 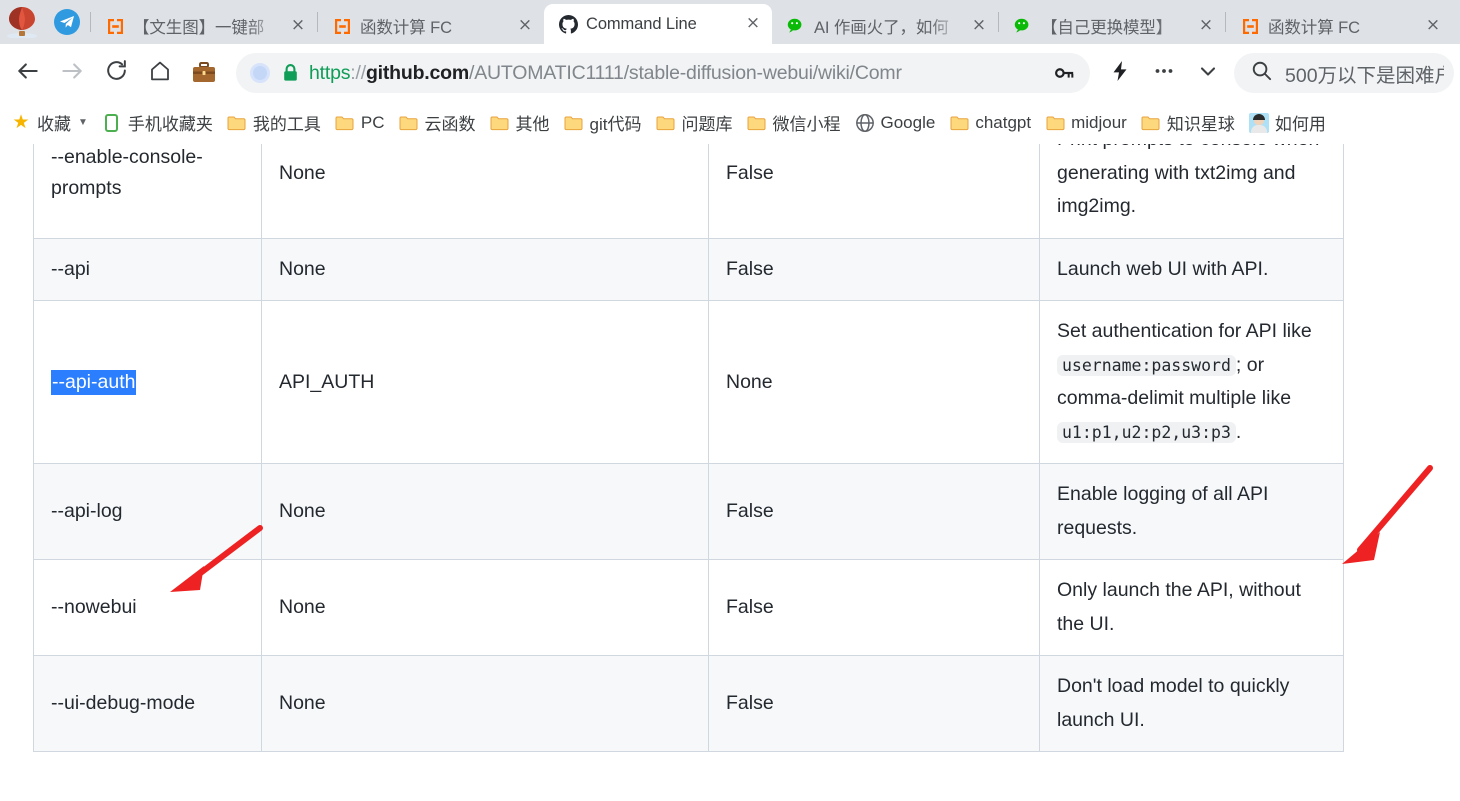 I want to click on bookmark-item-10-label: chatgpt, so click(x=1003, y=122).